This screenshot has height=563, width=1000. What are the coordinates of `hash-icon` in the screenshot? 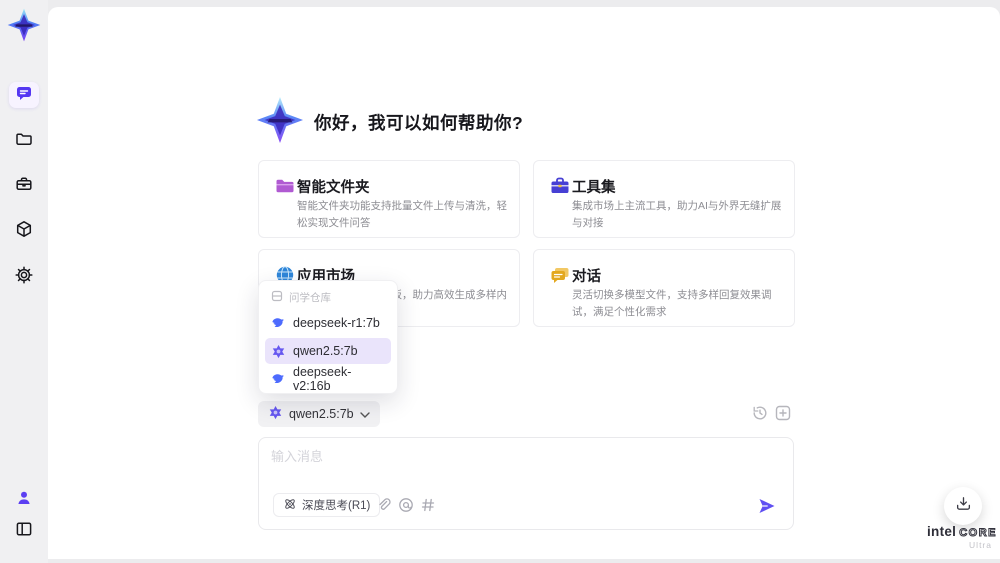 It's located at (428, 505).